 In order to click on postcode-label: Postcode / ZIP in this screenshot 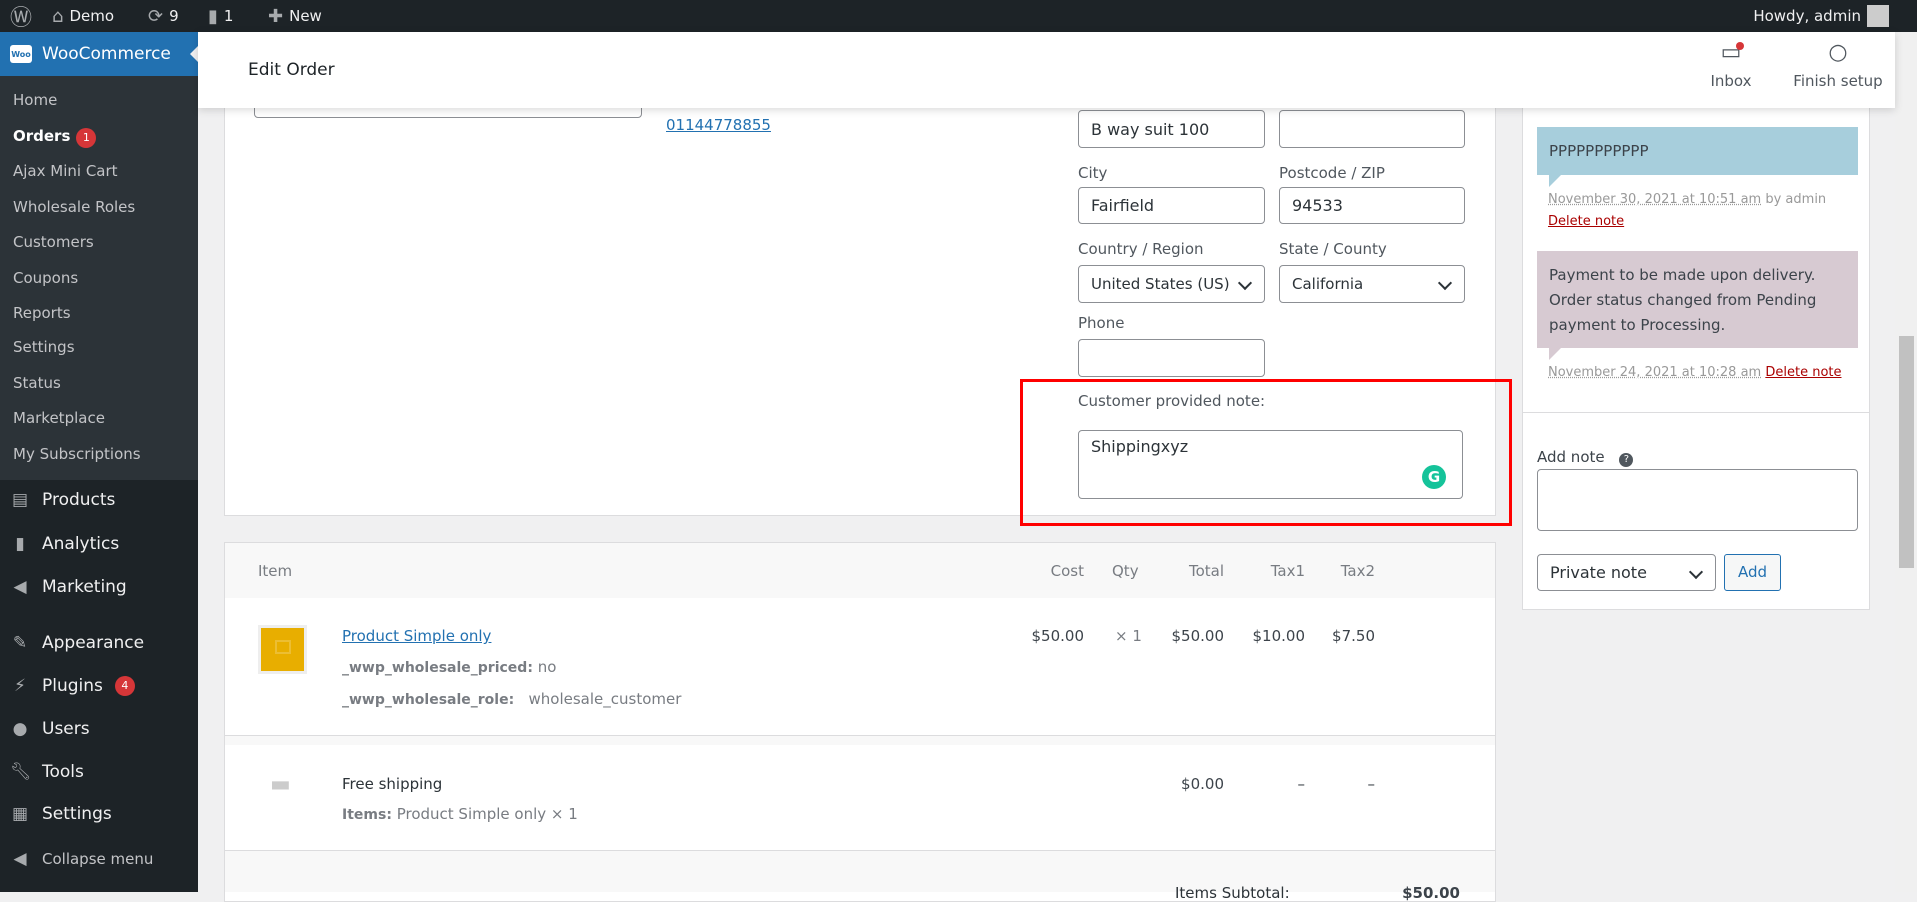, I will do `click(1332, 173)`.